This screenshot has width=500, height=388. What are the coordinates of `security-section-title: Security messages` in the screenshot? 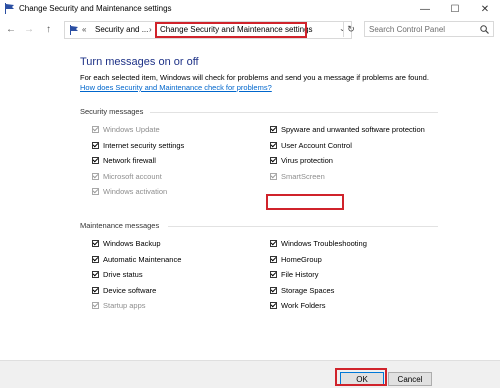 It's located at (112, 111).